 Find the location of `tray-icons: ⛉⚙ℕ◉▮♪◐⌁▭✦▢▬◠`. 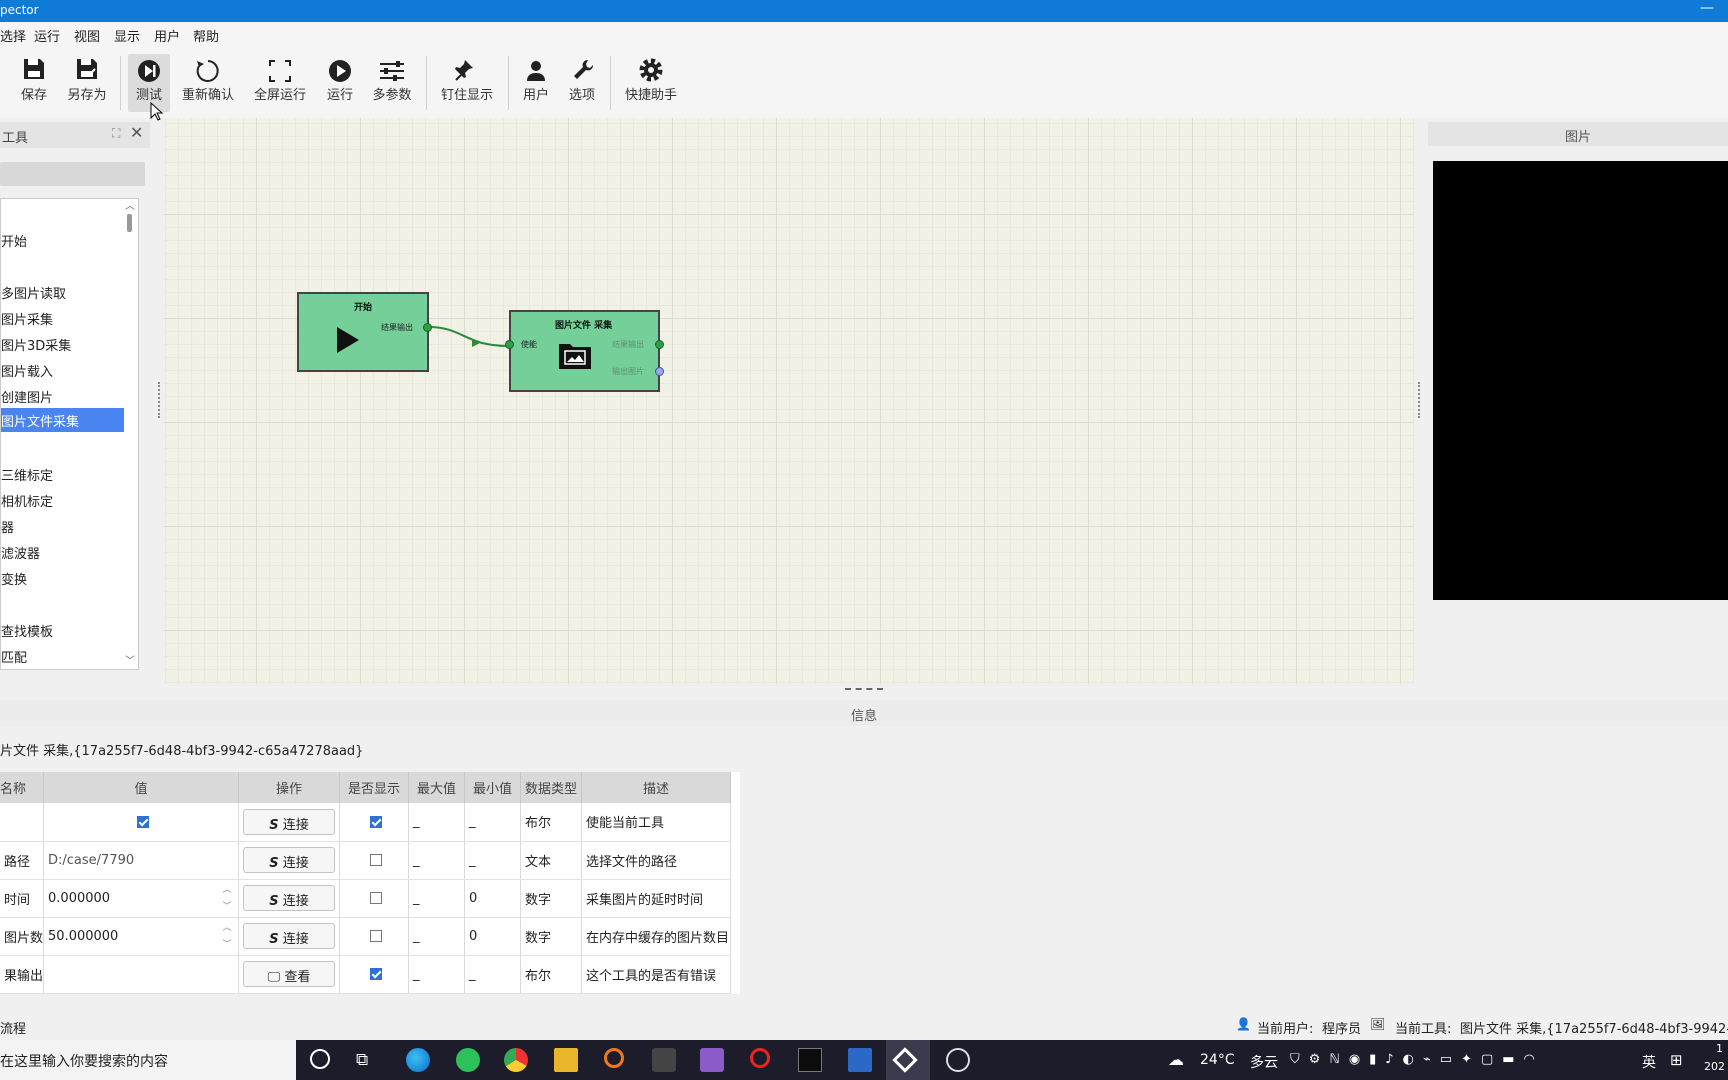

tray-icons: ⛉⚙ℕ◉▮♪◐⌁▭✦▢▬◠ is located at coordinates (1417, 1059).